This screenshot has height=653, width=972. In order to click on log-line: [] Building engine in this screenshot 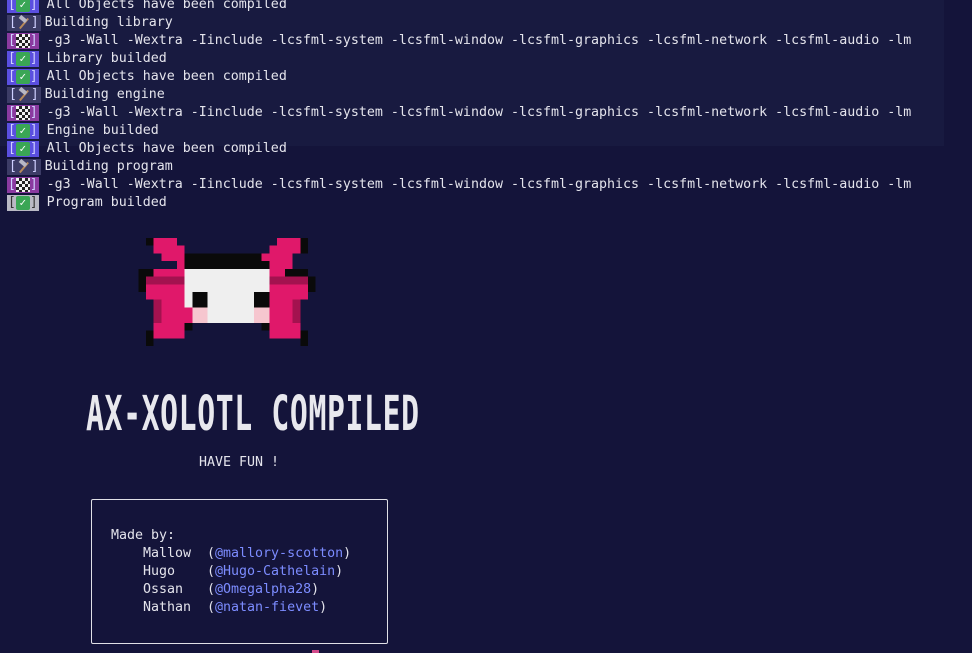, I will do `click(459, 95)`.